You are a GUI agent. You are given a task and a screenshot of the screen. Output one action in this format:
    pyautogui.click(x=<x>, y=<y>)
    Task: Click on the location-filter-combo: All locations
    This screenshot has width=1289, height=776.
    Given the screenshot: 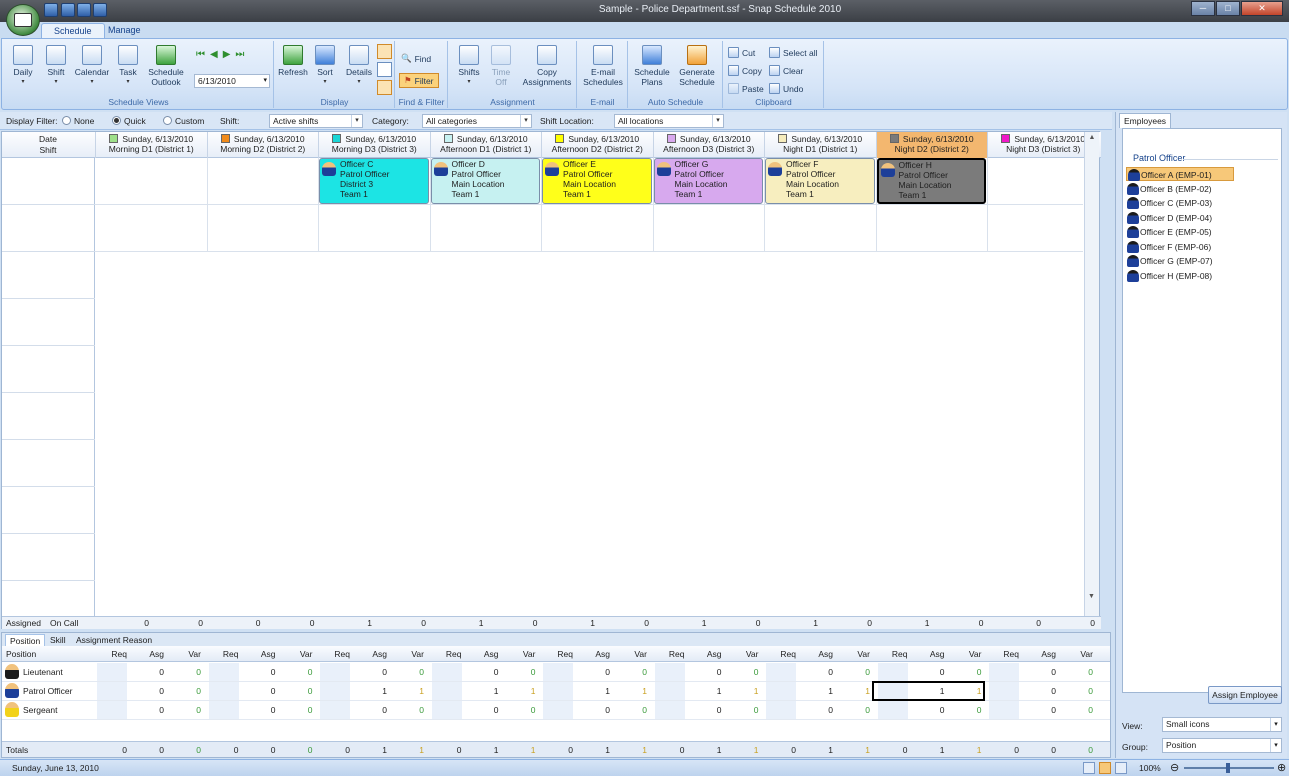 What is the action you would take?
    pyautogui.click(x=669, y=121)
    